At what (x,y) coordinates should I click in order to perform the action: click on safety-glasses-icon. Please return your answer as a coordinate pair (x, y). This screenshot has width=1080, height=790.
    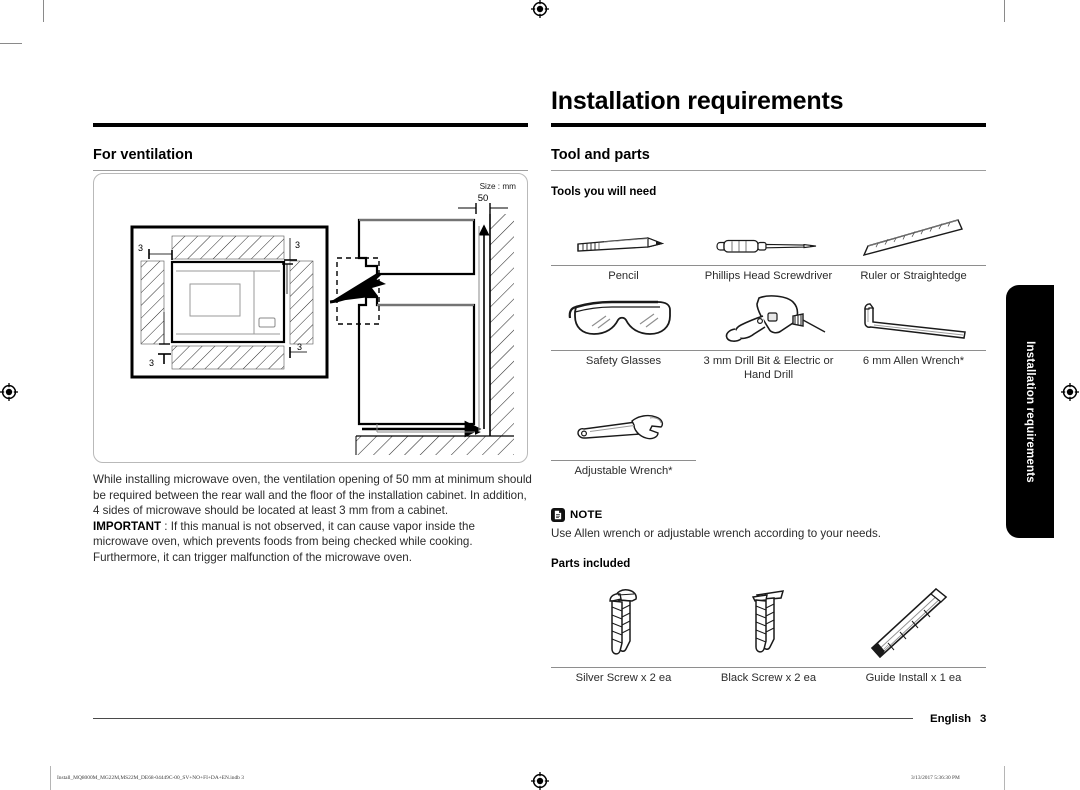
    Looking at the image, I should click on (623, 318).